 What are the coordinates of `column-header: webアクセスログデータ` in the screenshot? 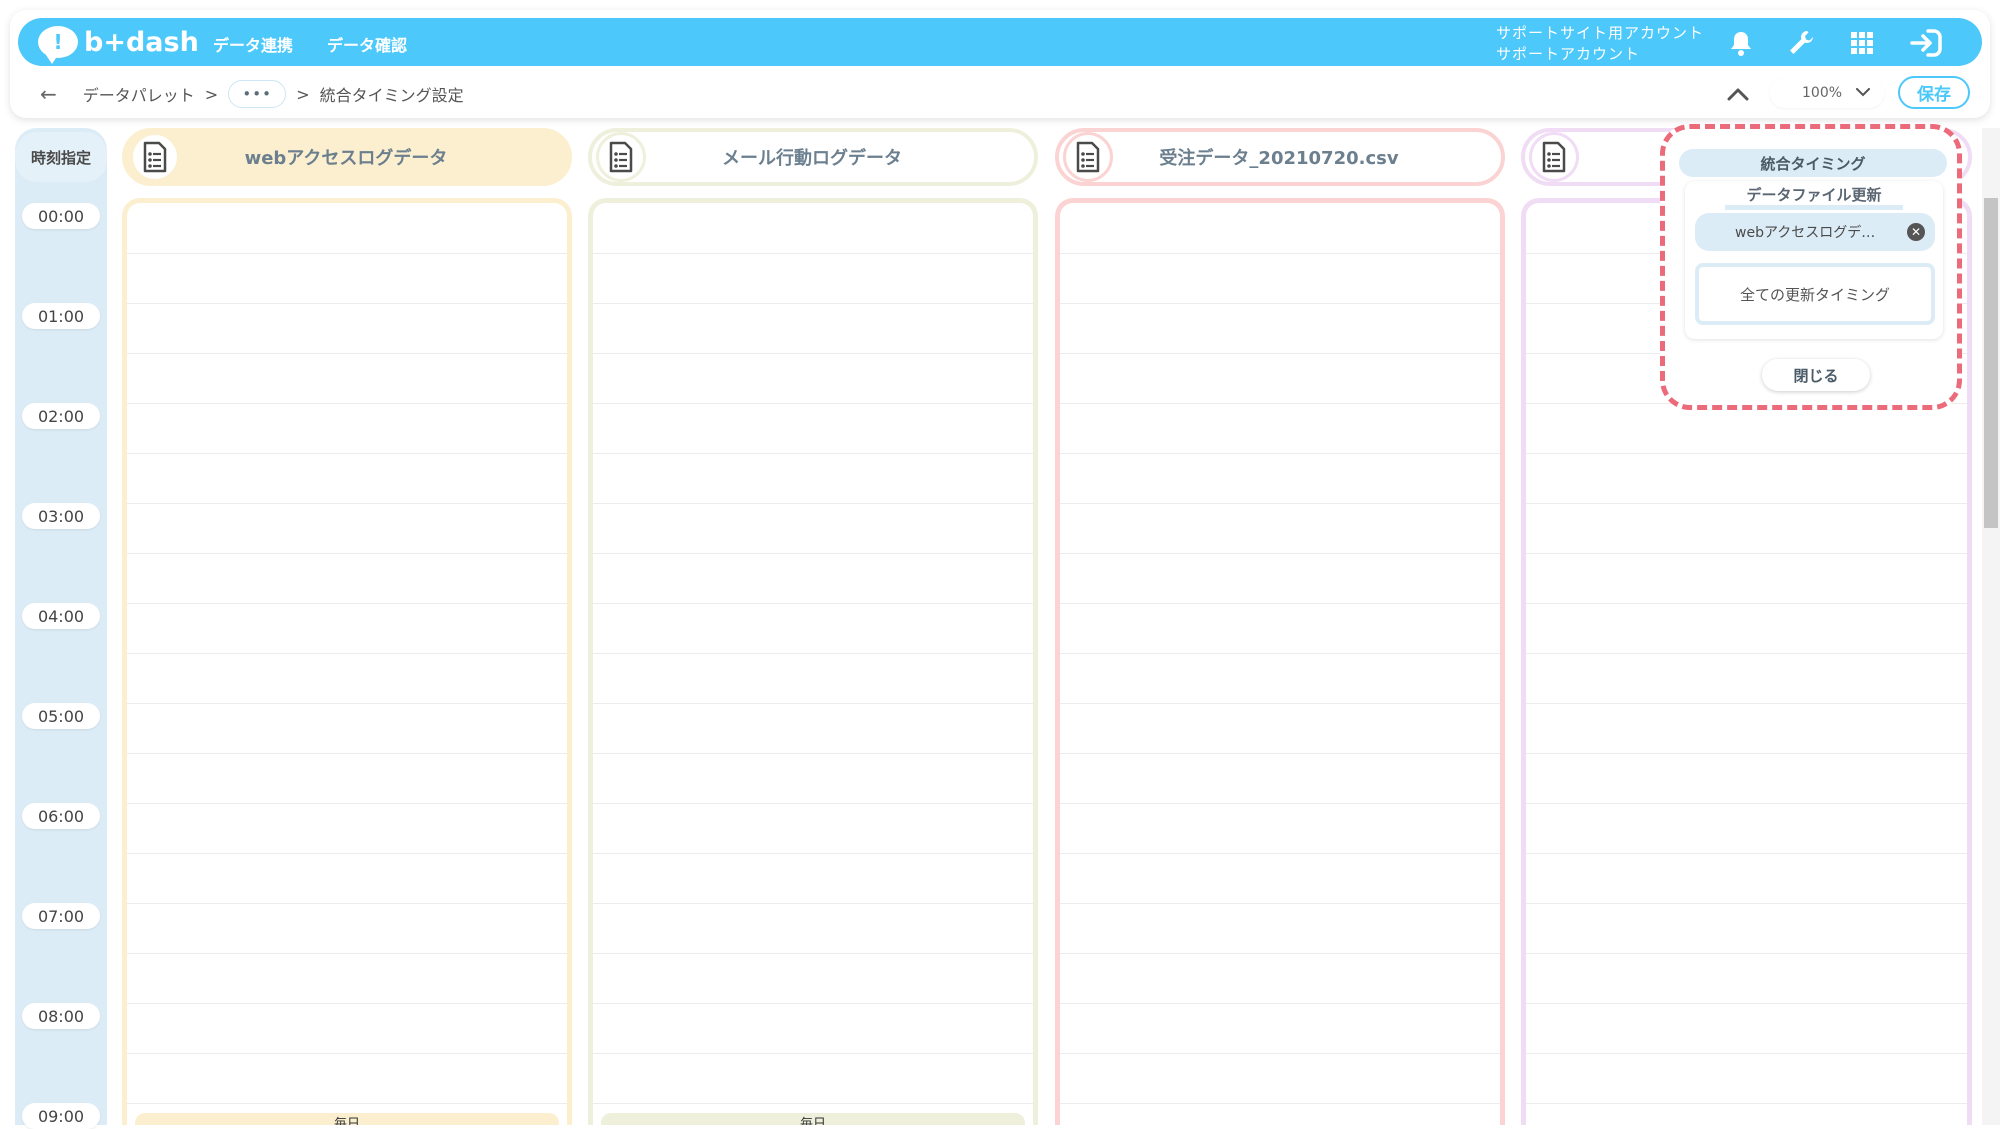 It's located at (347, 157).